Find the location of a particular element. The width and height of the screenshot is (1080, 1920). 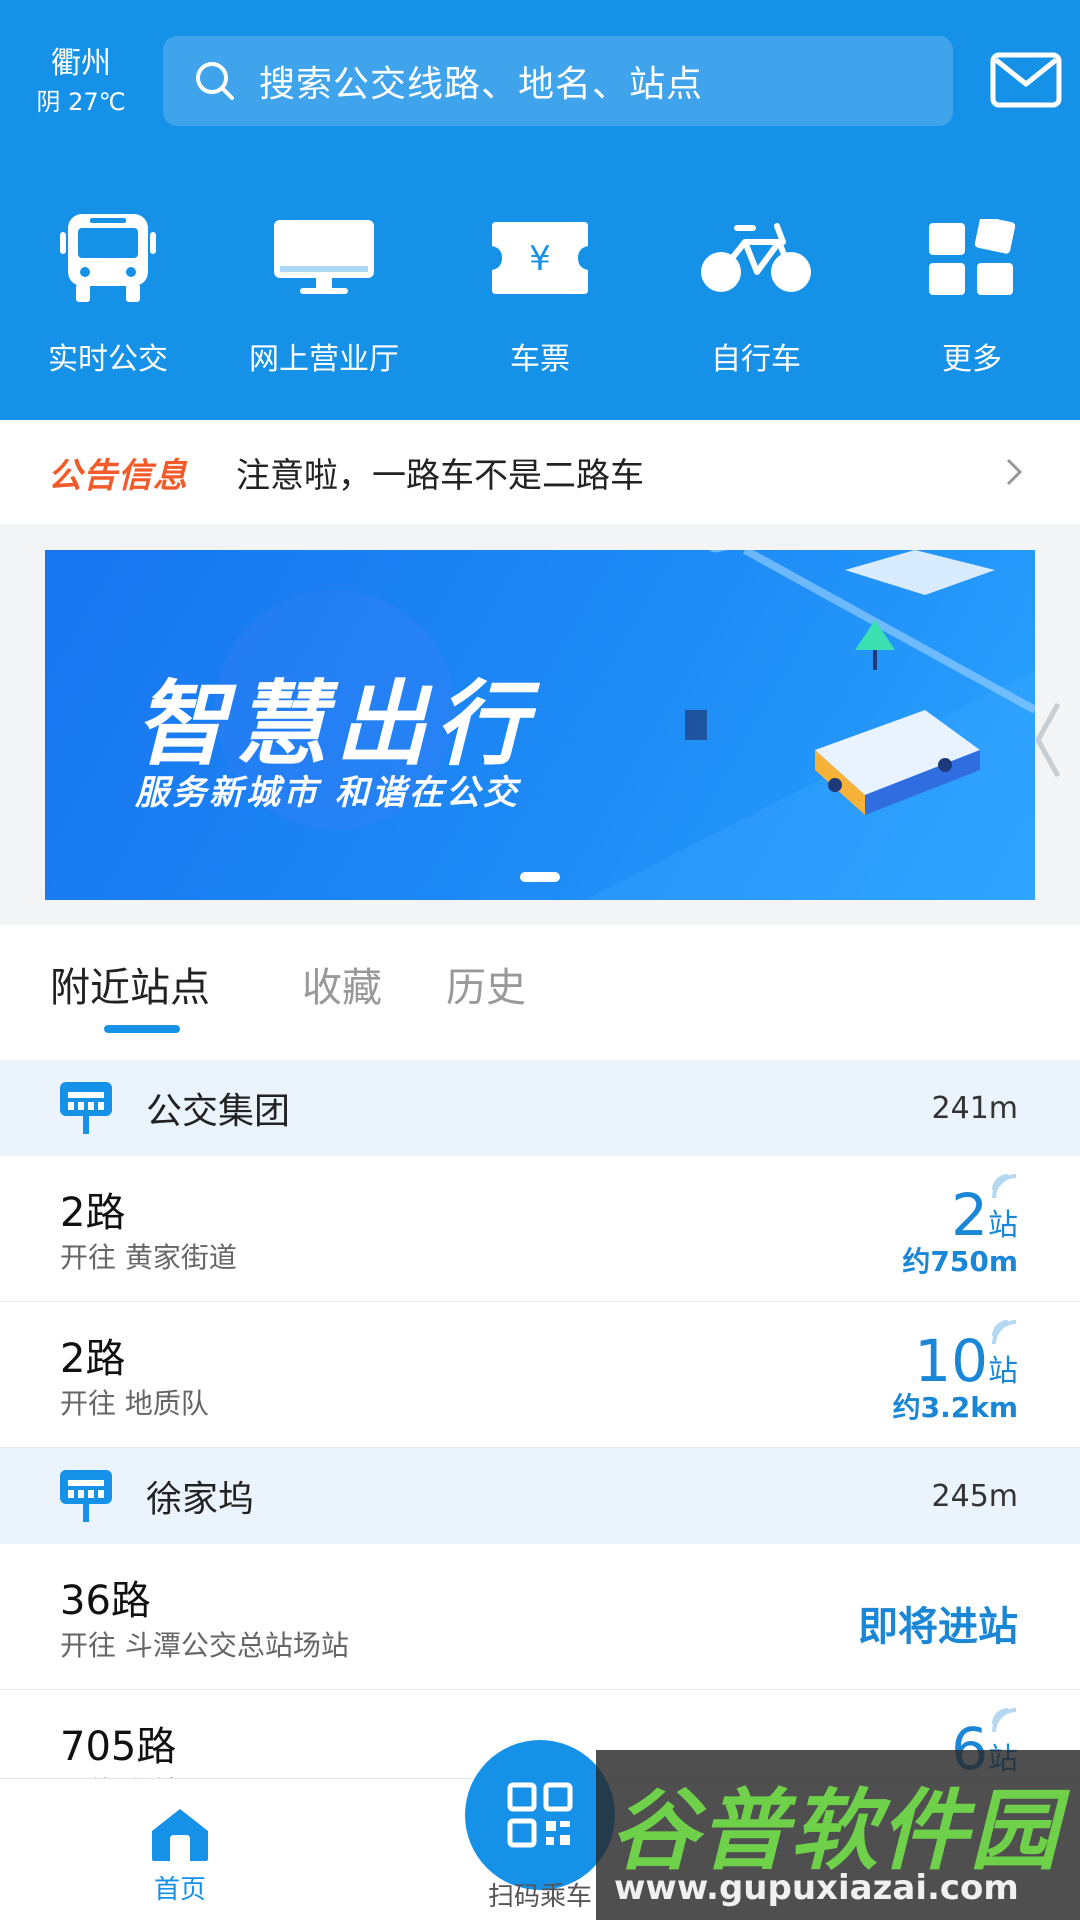

bus-icon is located at coordinates (108, 258).